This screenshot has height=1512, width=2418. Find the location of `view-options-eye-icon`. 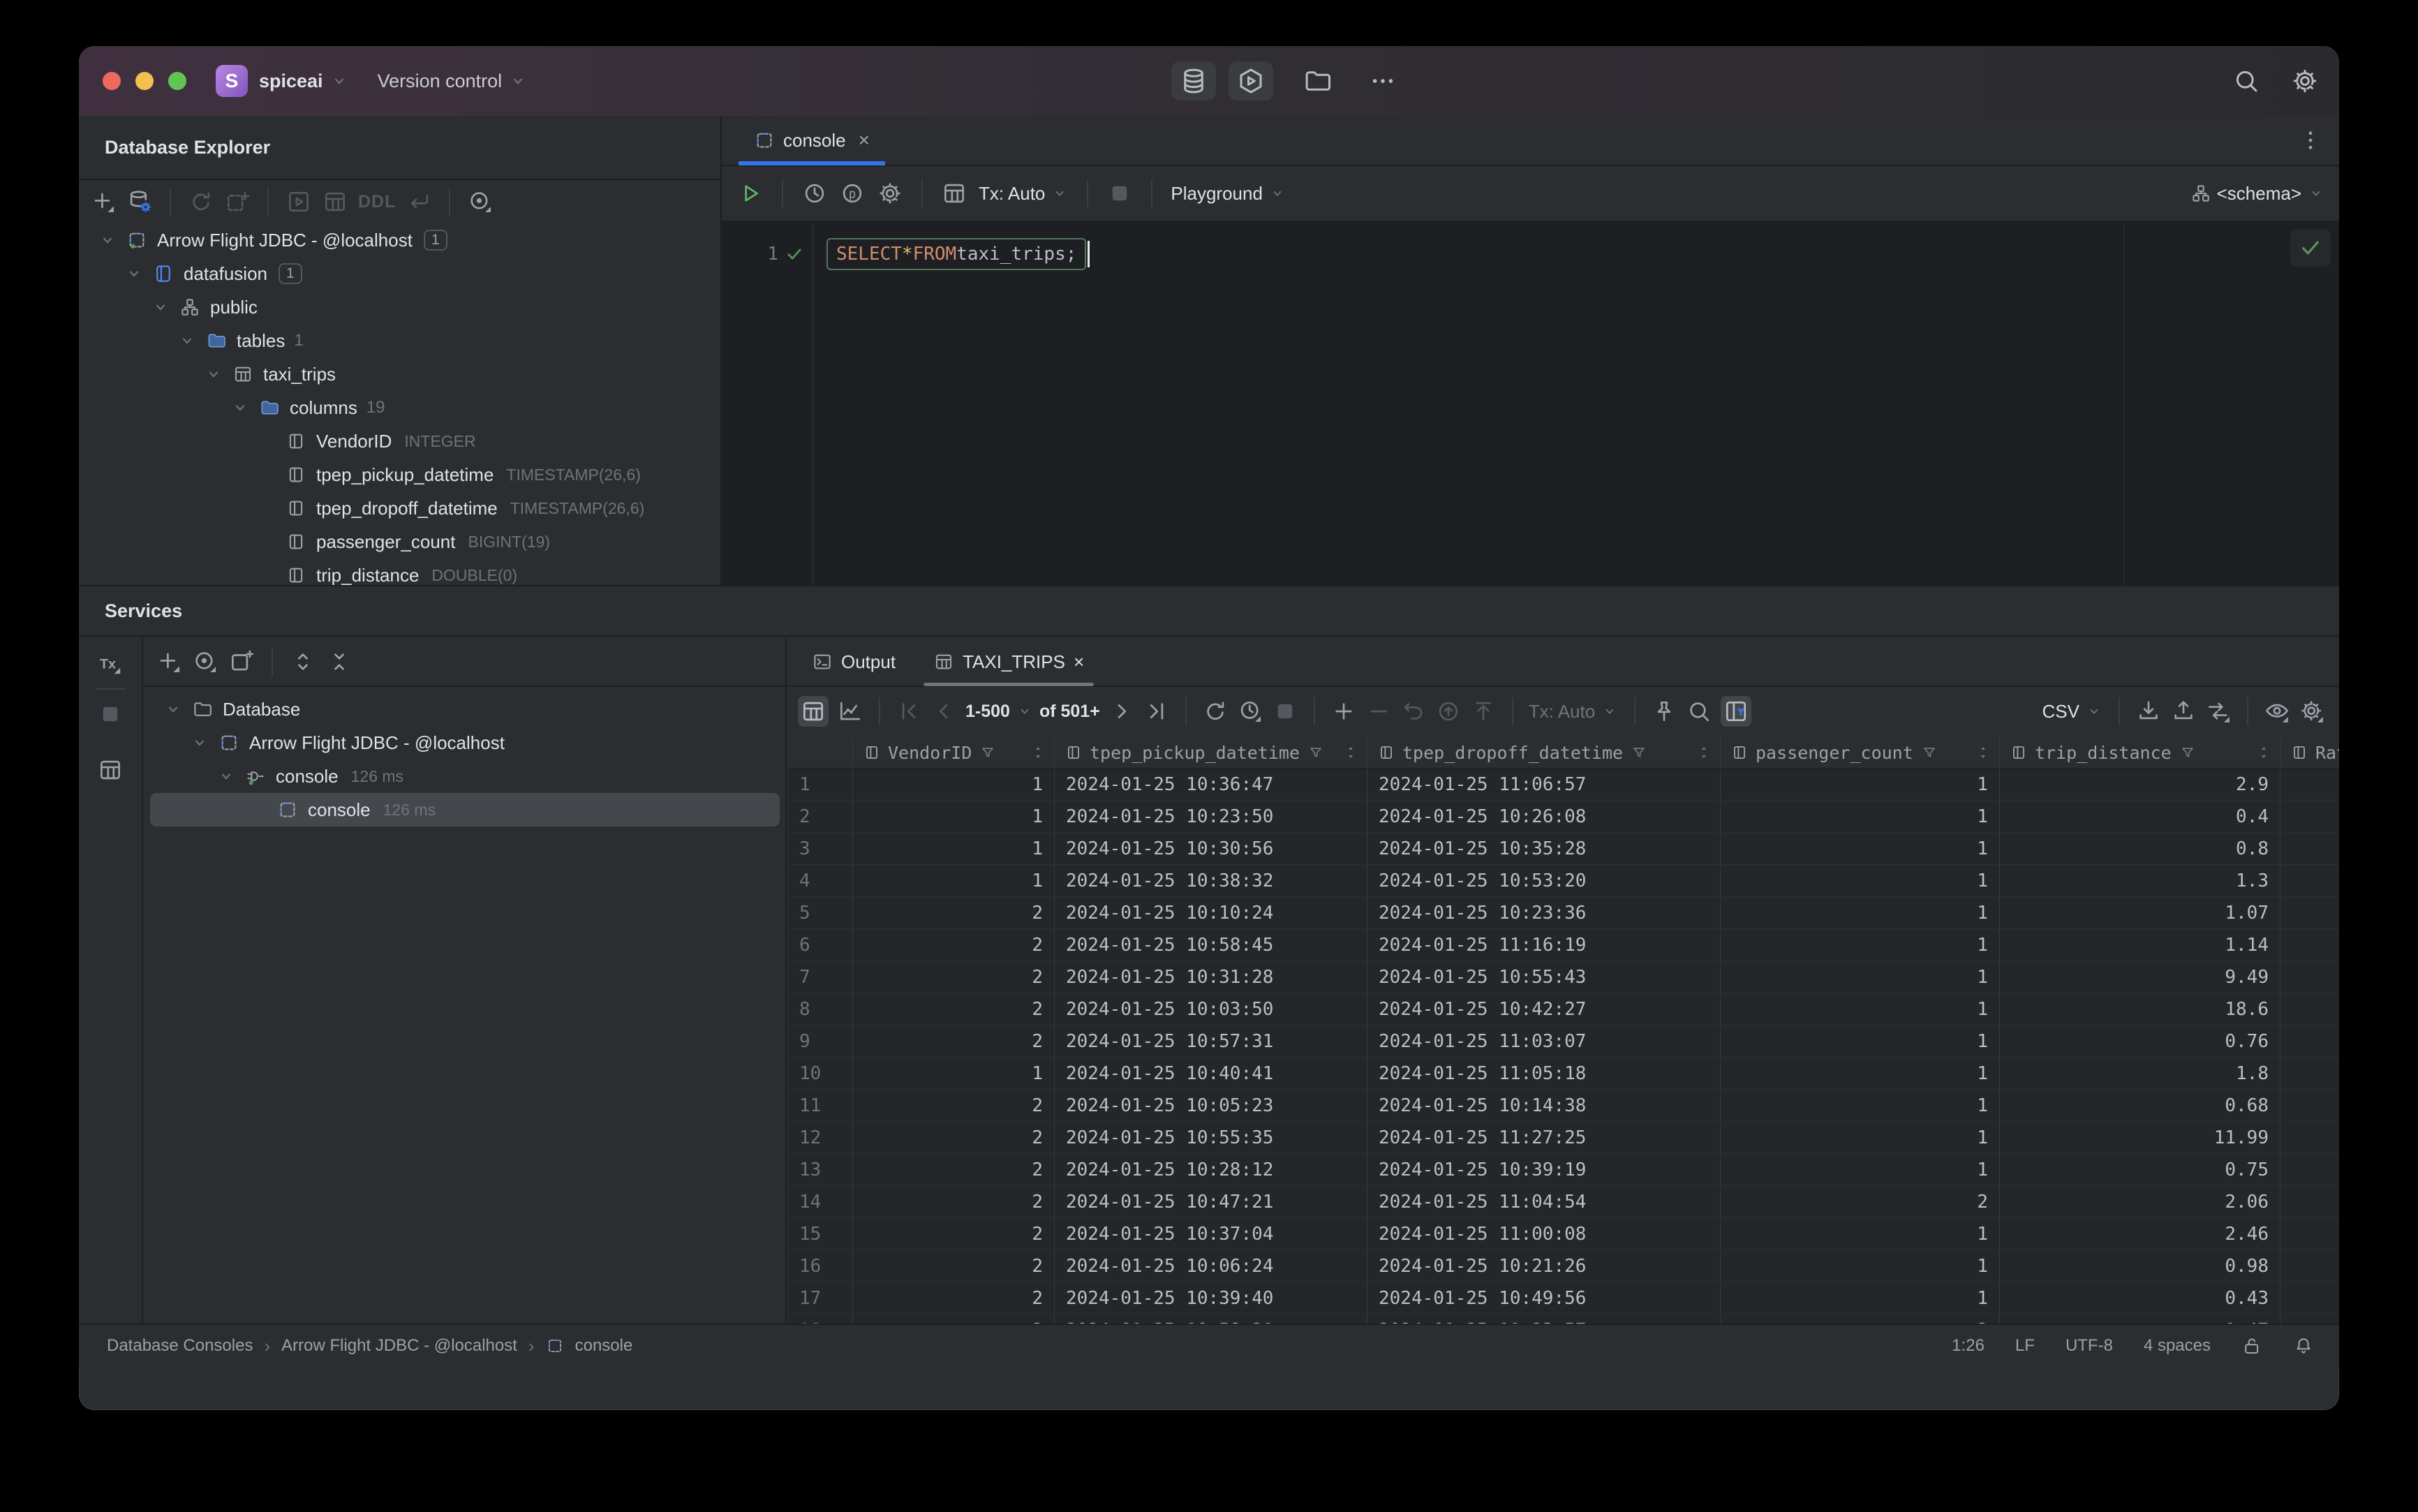

view-options-eye-icon is located at coordinates (2277, 711).